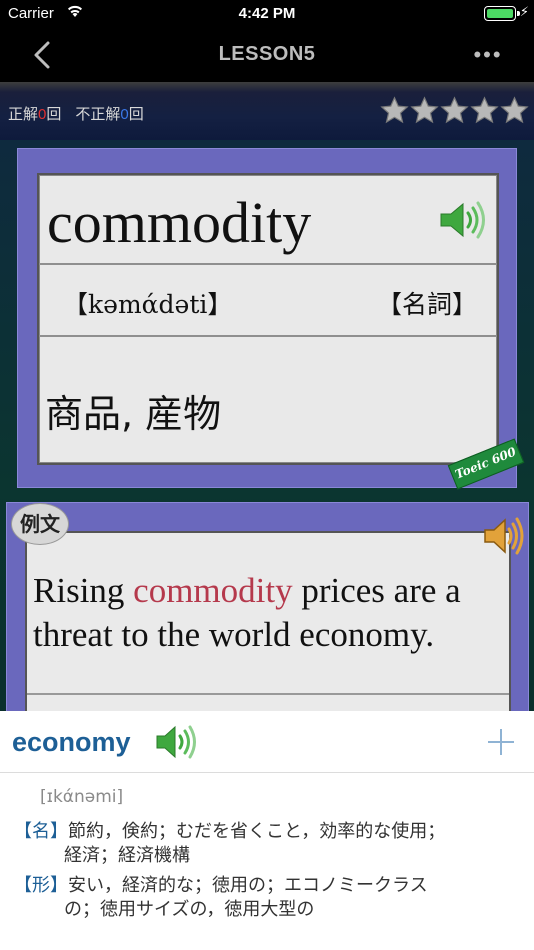 The height and width of the screenshot is (950, 534). What do you see at coordinates (83, 590) in the screenshot?
I see `example-before: Rising` at bounding box center [83, 590].